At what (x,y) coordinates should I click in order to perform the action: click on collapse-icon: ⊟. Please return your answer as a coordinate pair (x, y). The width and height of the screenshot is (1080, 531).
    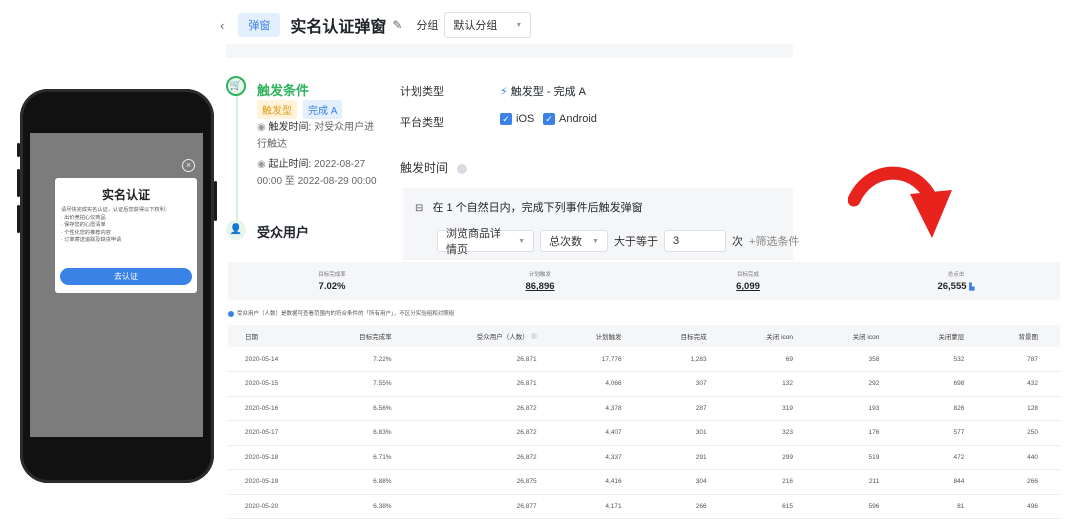
    Looking at the image, I should click on (419, 208).